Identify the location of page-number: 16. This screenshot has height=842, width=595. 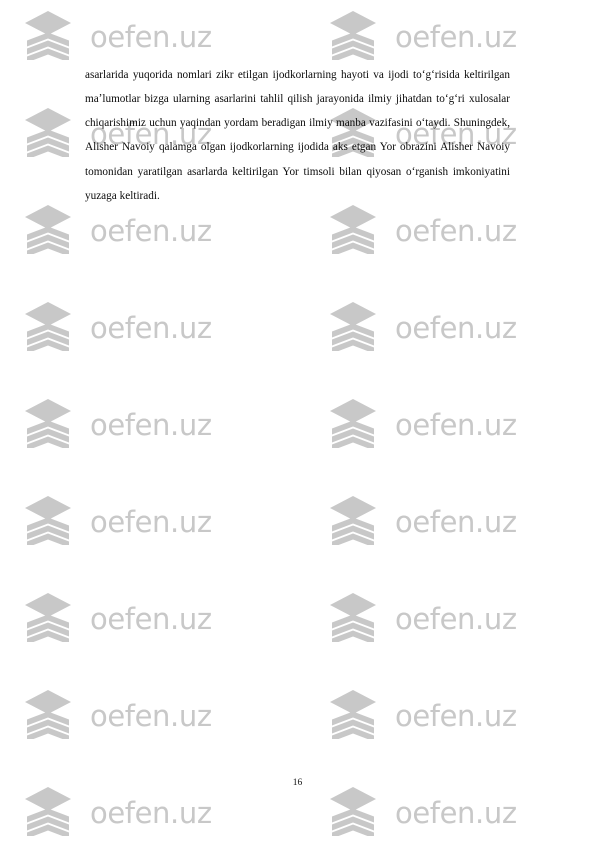
(297, 783).